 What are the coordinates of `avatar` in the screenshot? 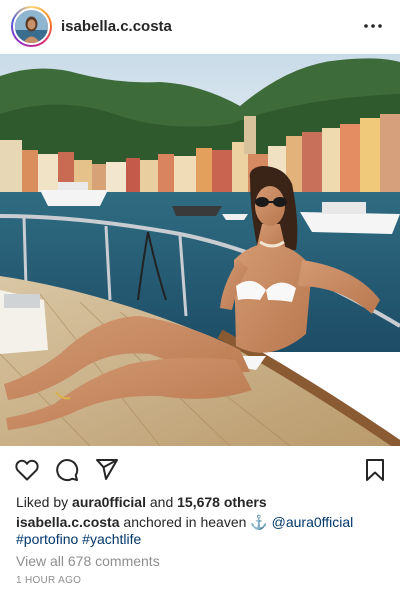 It's located at (31, 26).